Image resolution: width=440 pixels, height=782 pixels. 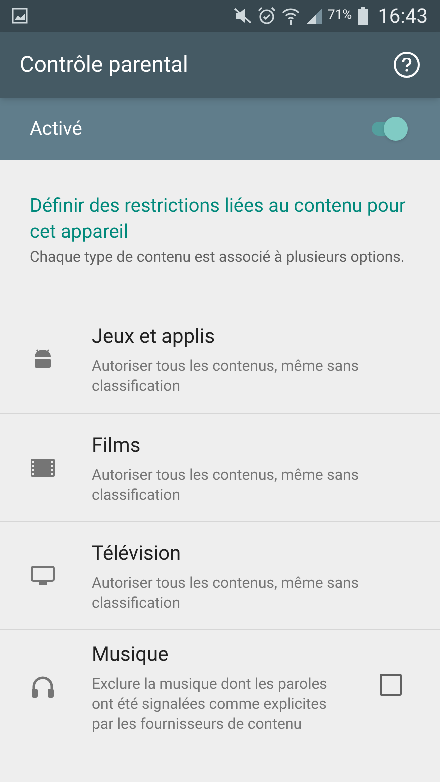 I want to click on intro-heading: Définir des restrictions liées au contenu pour cet appareil, so click(x=218, y=219).